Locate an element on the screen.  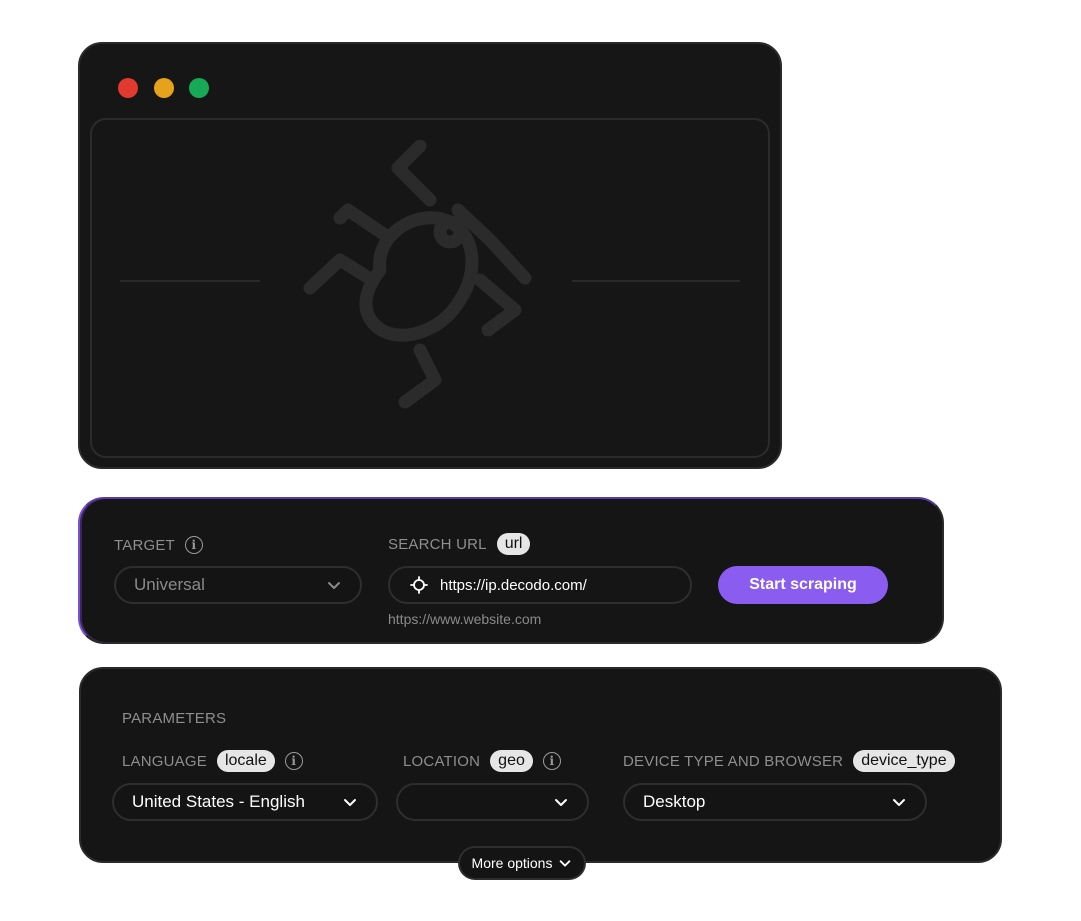
location-label: LOCATION geo i is located at coordinates (482, 761).